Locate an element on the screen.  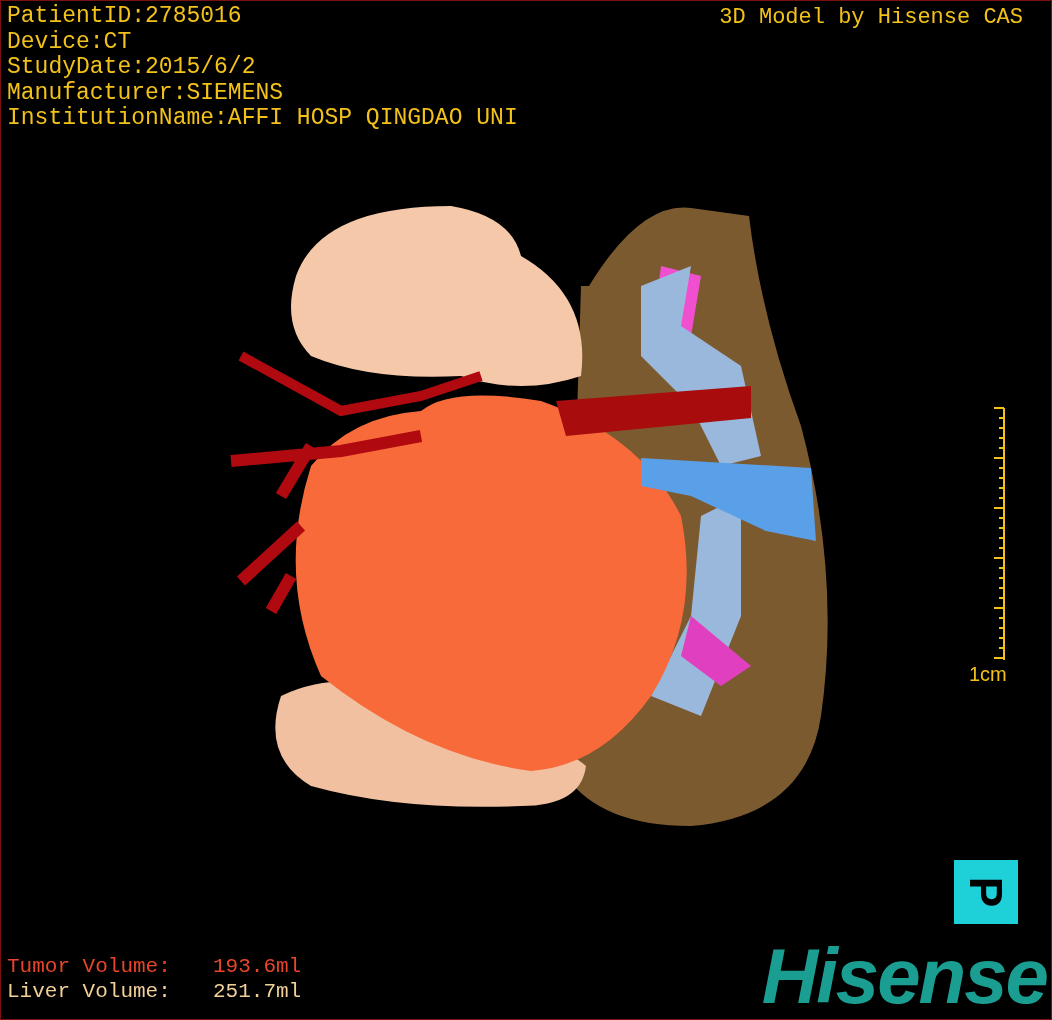
orientation-label: P is located at coordinates (986, 892).